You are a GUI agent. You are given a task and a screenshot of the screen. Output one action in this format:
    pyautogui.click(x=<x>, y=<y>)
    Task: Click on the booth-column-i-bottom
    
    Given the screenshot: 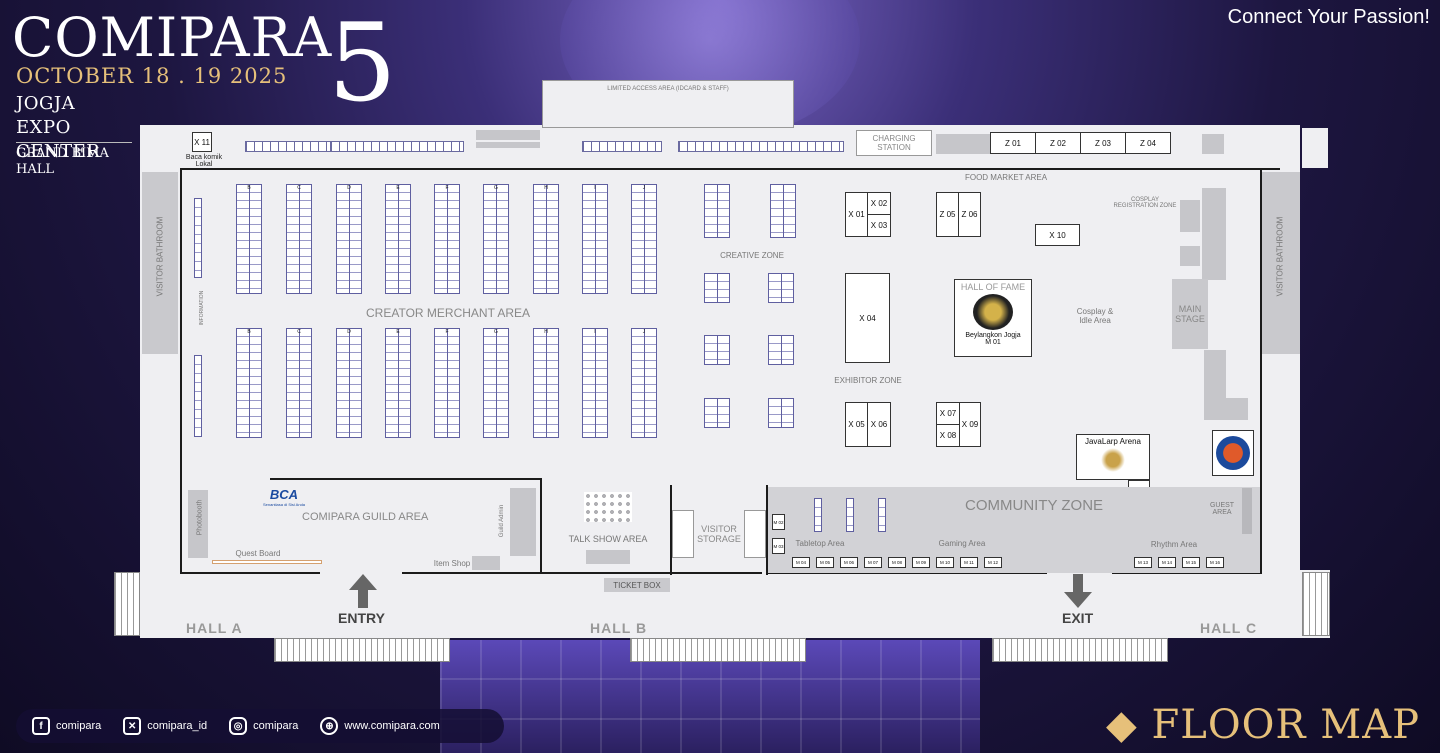 What is the action you would take?
    pyautogui.click(x=595, y=383)
    